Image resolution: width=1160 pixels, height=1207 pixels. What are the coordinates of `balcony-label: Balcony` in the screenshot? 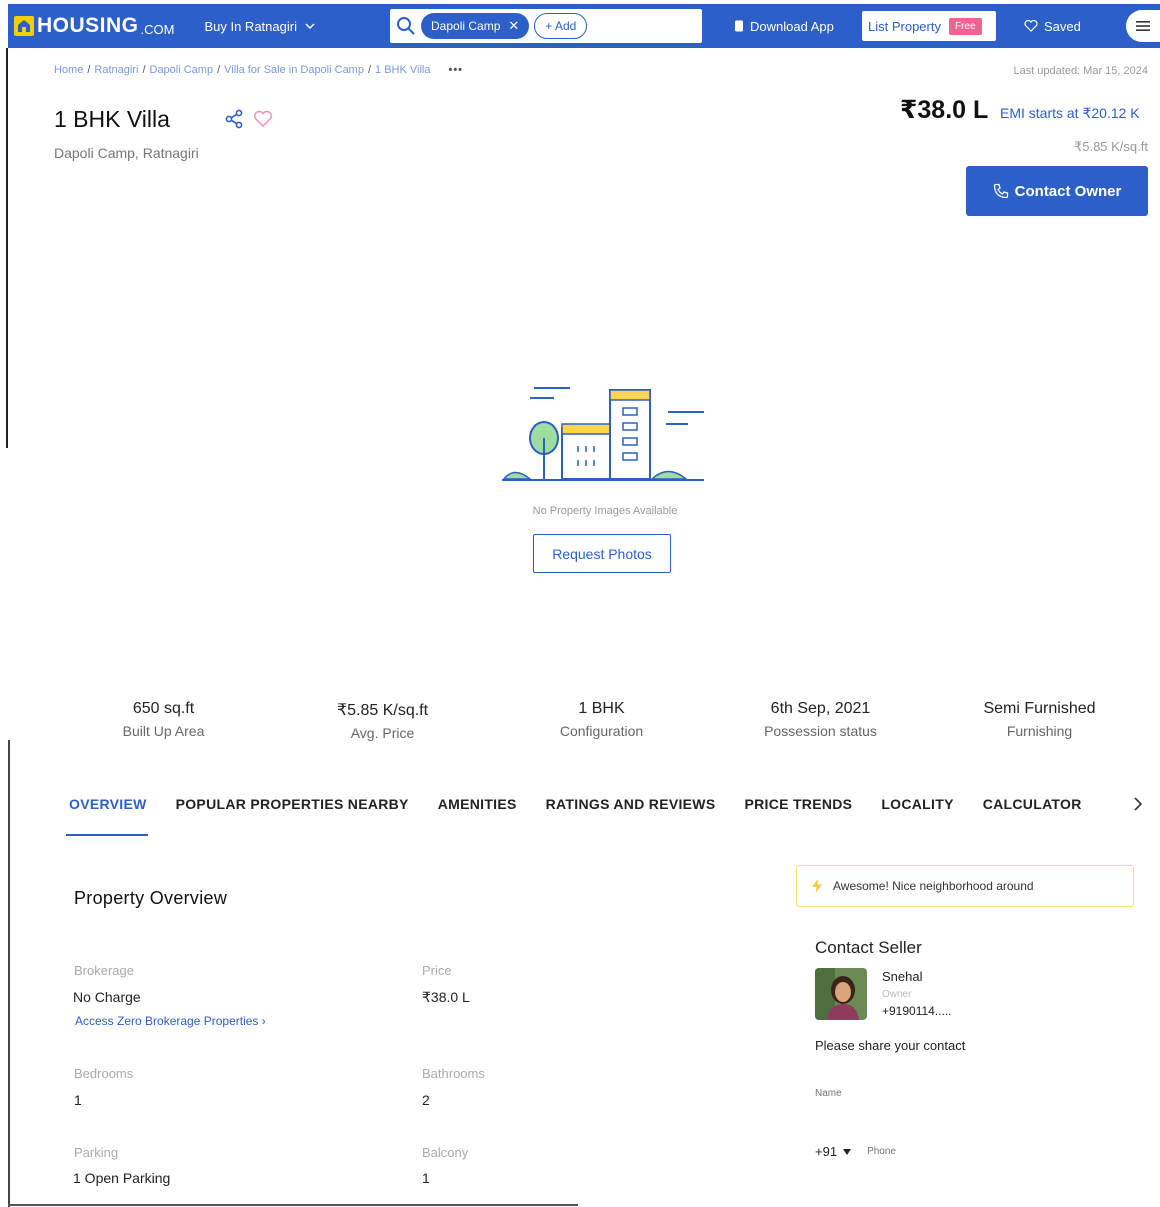 It's located at (445, 1152).